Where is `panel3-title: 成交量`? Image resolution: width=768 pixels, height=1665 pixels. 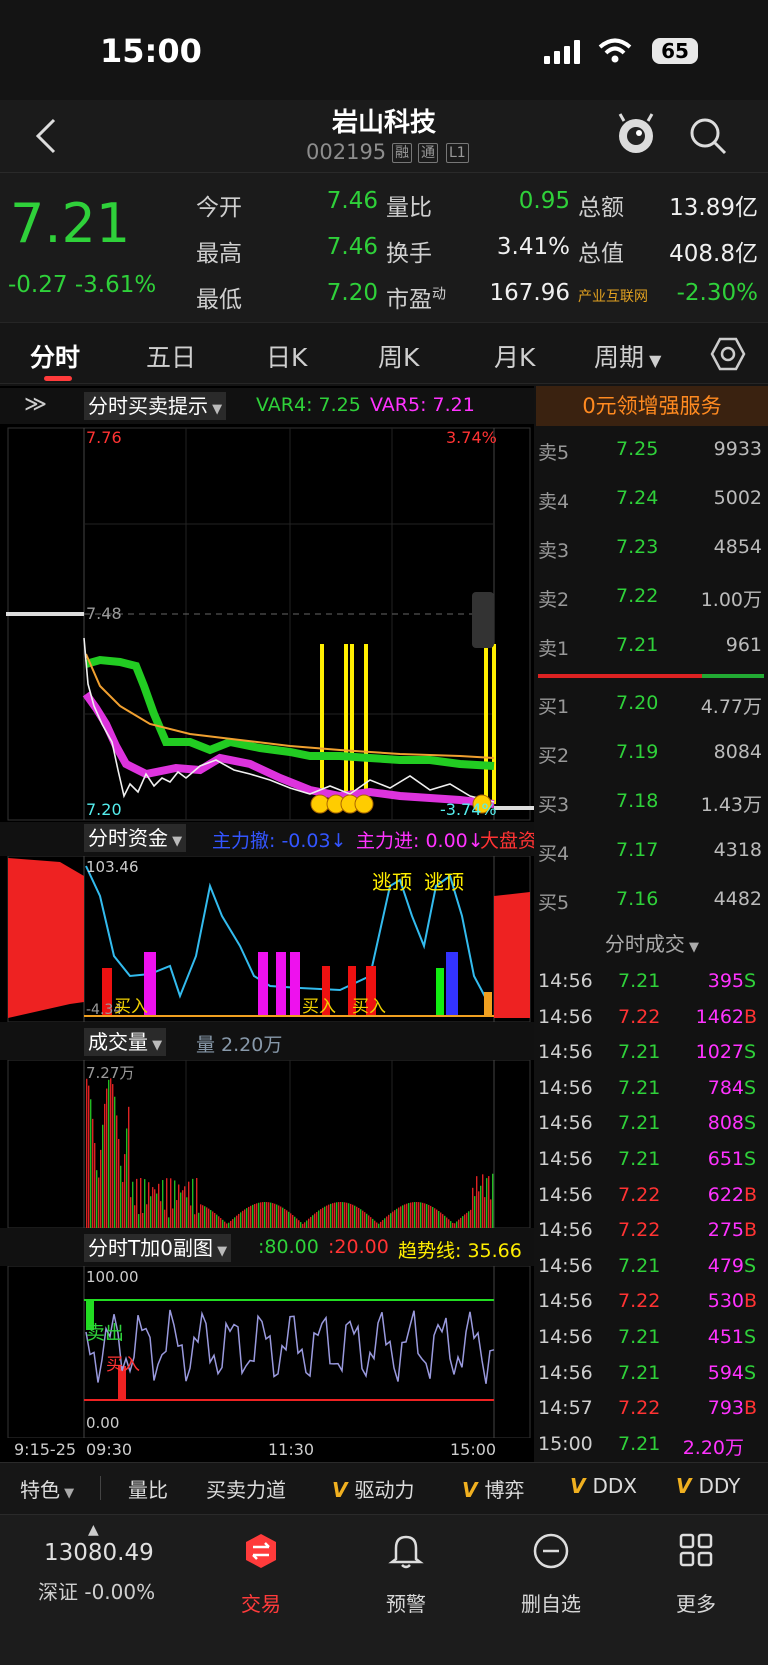 panel3-title: 成交量 is located at coordinates (118, 1042).